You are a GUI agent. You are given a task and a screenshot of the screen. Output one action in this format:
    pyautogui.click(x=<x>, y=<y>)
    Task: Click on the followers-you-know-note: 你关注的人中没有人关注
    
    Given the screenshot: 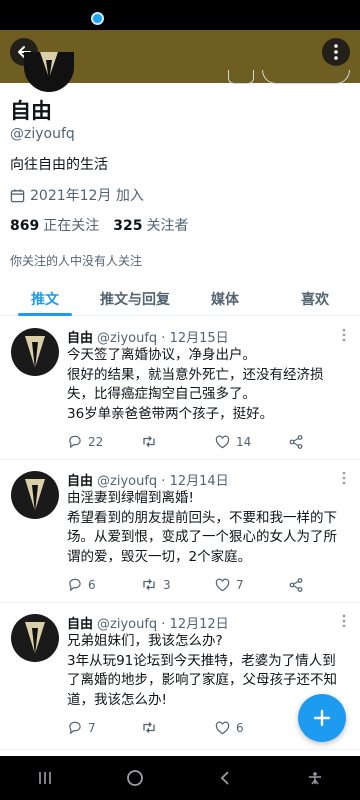 What is the action you would take?
    pyautogui.click(x=76, y=261)
    